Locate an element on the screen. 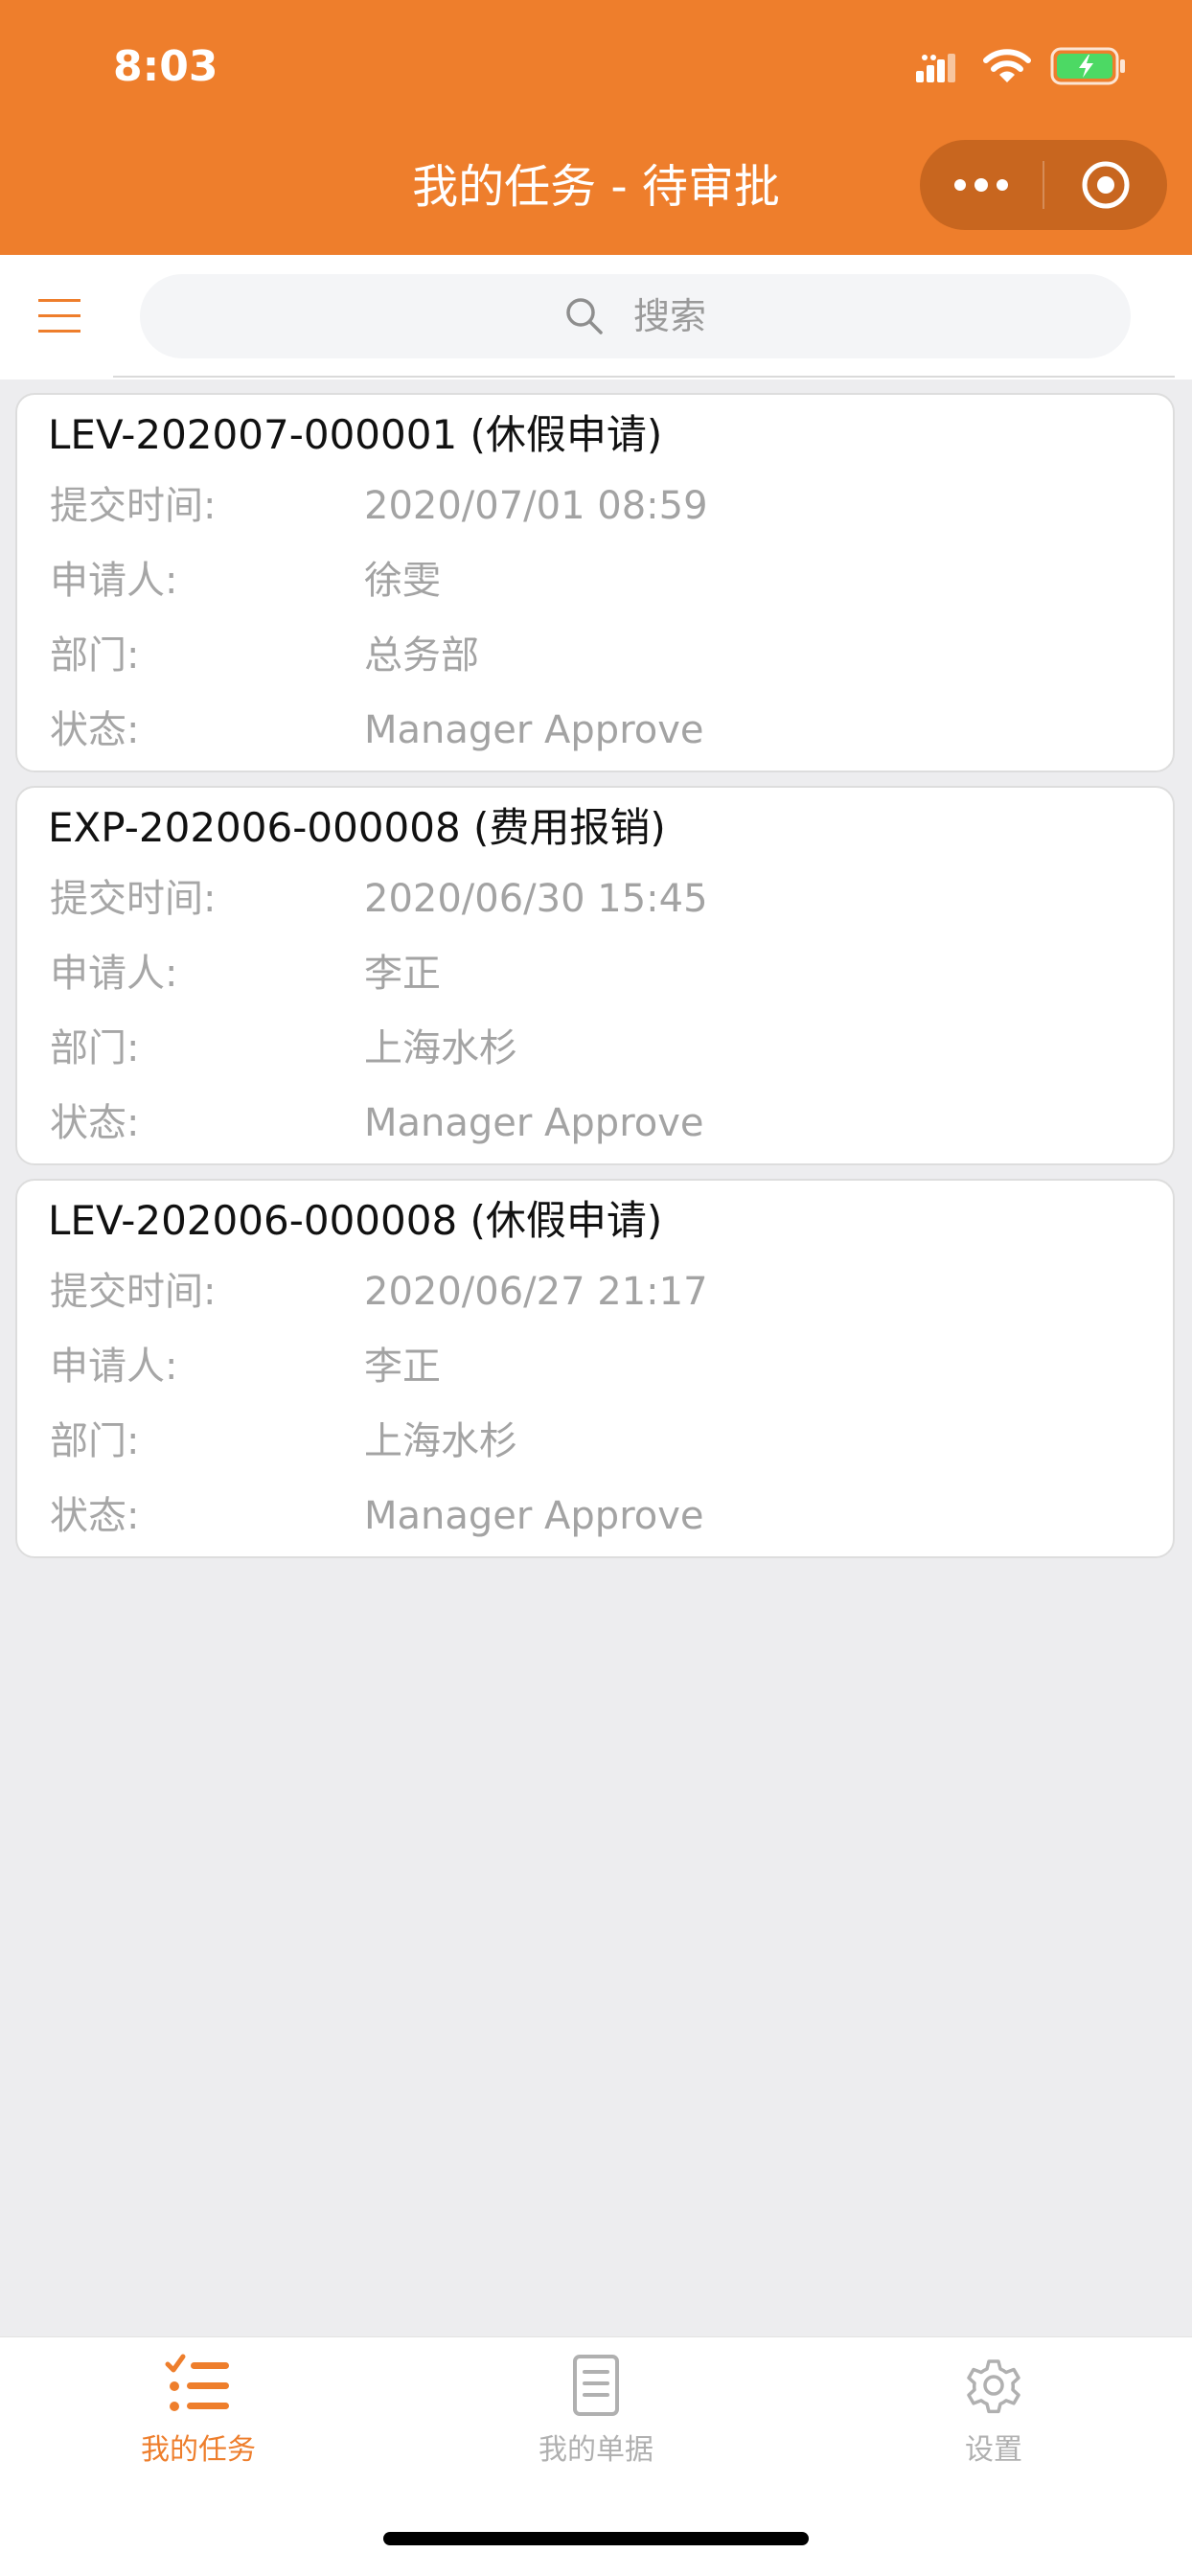 The image size is (1192, 2576). task-title: LEV-202007-000001 (休假申请) is located at coordinates (355, 434).